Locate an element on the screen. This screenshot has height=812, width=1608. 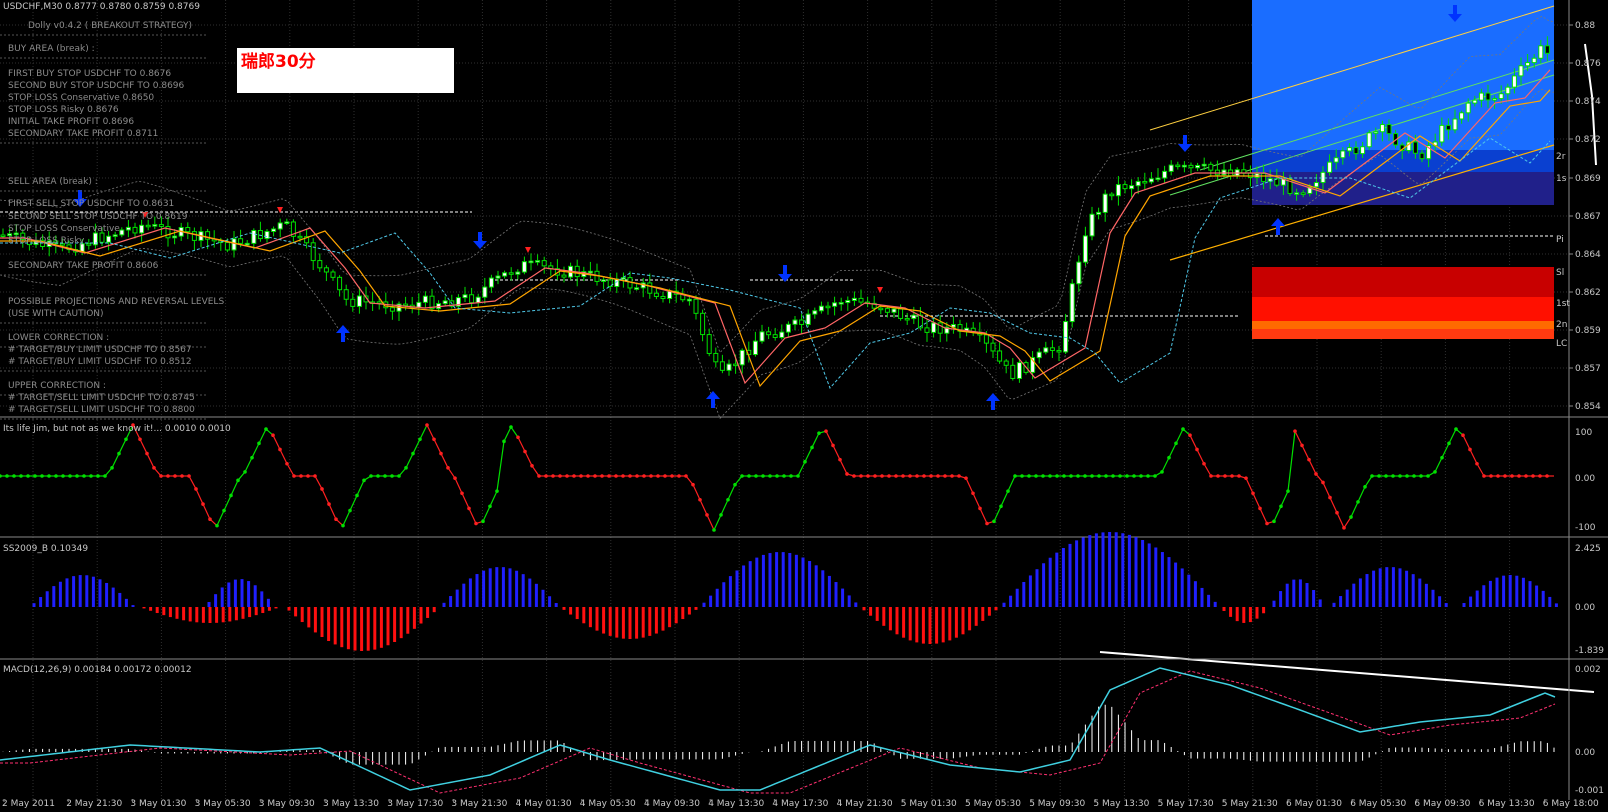
time-label: 6 May 13:30 is located at coordinates (1507, 803).